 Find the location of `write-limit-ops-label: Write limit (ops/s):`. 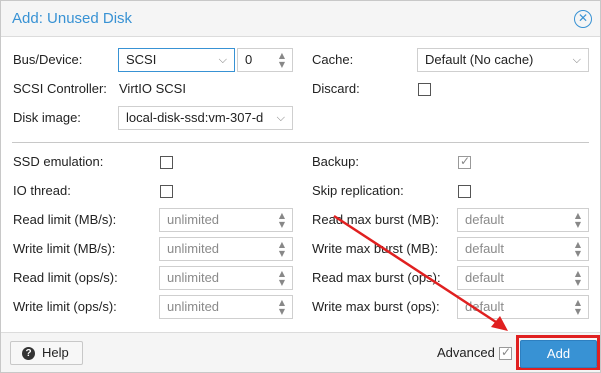

write-limit-ops-label: Write limit (ops/s): is located at coordinates (65, 306).